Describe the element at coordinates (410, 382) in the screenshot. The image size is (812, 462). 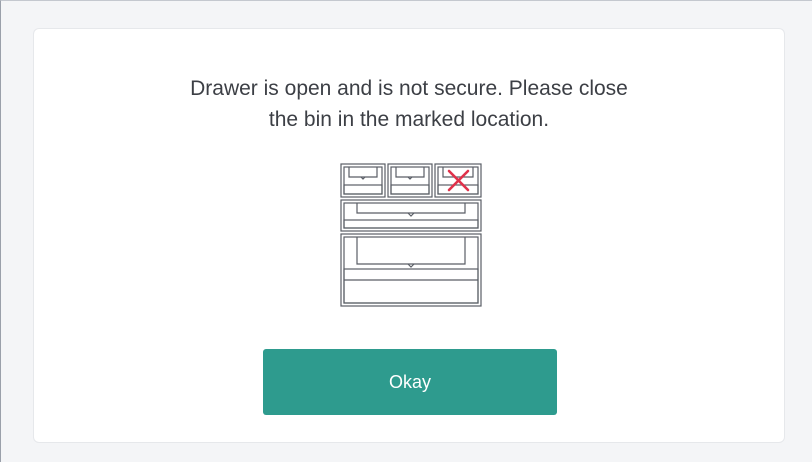
I see `okay-button: Okay` at that location.